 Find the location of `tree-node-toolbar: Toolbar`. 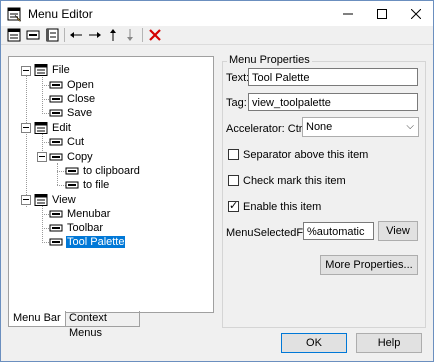

tree-node-toolbar: Toolbar is located at coordinates (76, 228).